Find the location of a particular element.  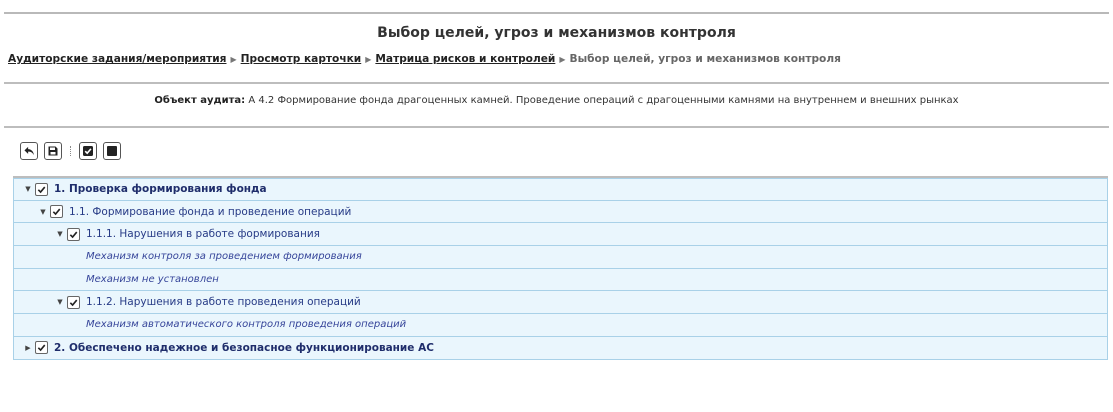

toolbar is located at coordinates (73, 151).